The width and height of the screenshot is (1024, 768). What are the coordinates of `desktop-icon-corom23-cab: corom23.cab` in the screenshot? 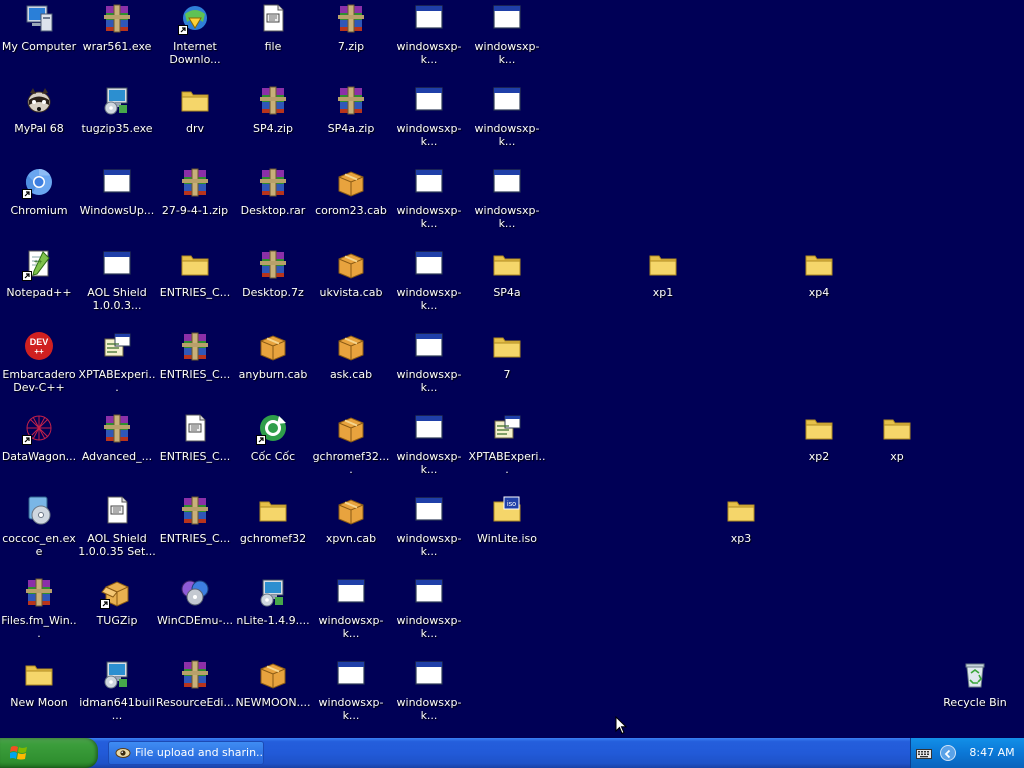 It's located at (351, 191).